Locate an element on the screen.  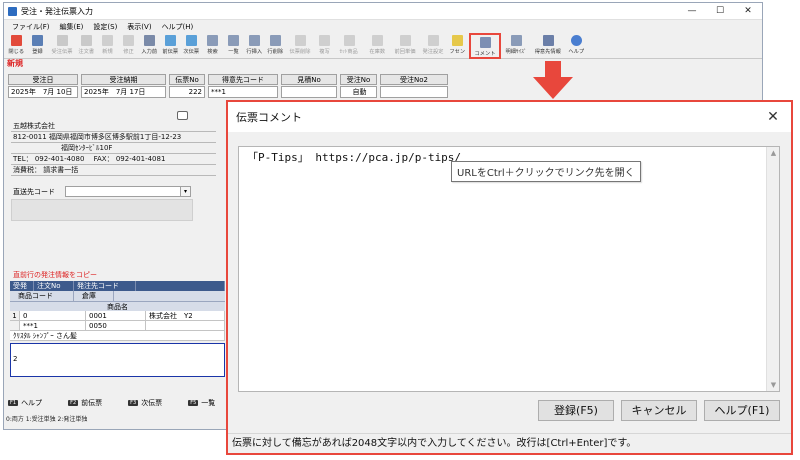
grid-head-warehouse: 倉庫 is located at coordinates (94, 296).